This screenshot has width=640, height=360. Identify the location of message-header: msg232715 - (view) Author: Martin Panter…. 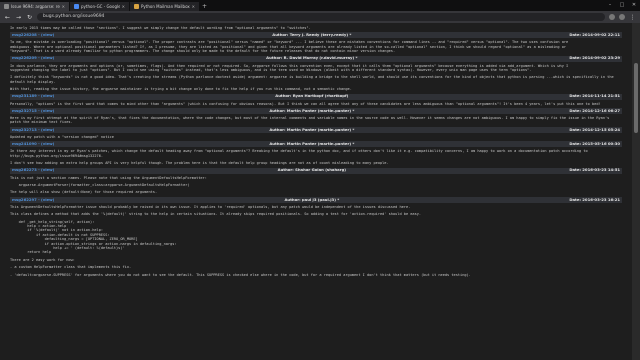
(316, 111).